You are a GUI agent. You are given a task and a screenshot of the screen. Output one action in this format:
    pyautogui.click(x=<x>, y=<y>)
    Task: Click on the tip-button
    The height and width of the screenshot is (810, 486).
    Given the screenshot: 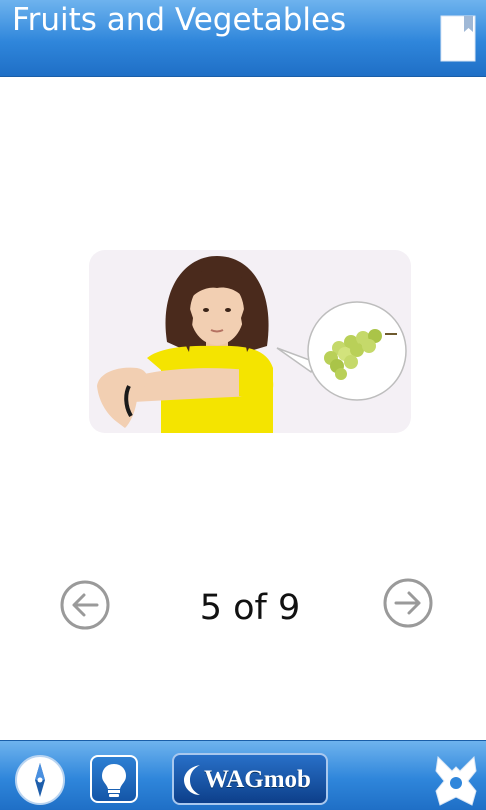 What is the action you would take?
    pyautogui.click(x=114, y=779)
    